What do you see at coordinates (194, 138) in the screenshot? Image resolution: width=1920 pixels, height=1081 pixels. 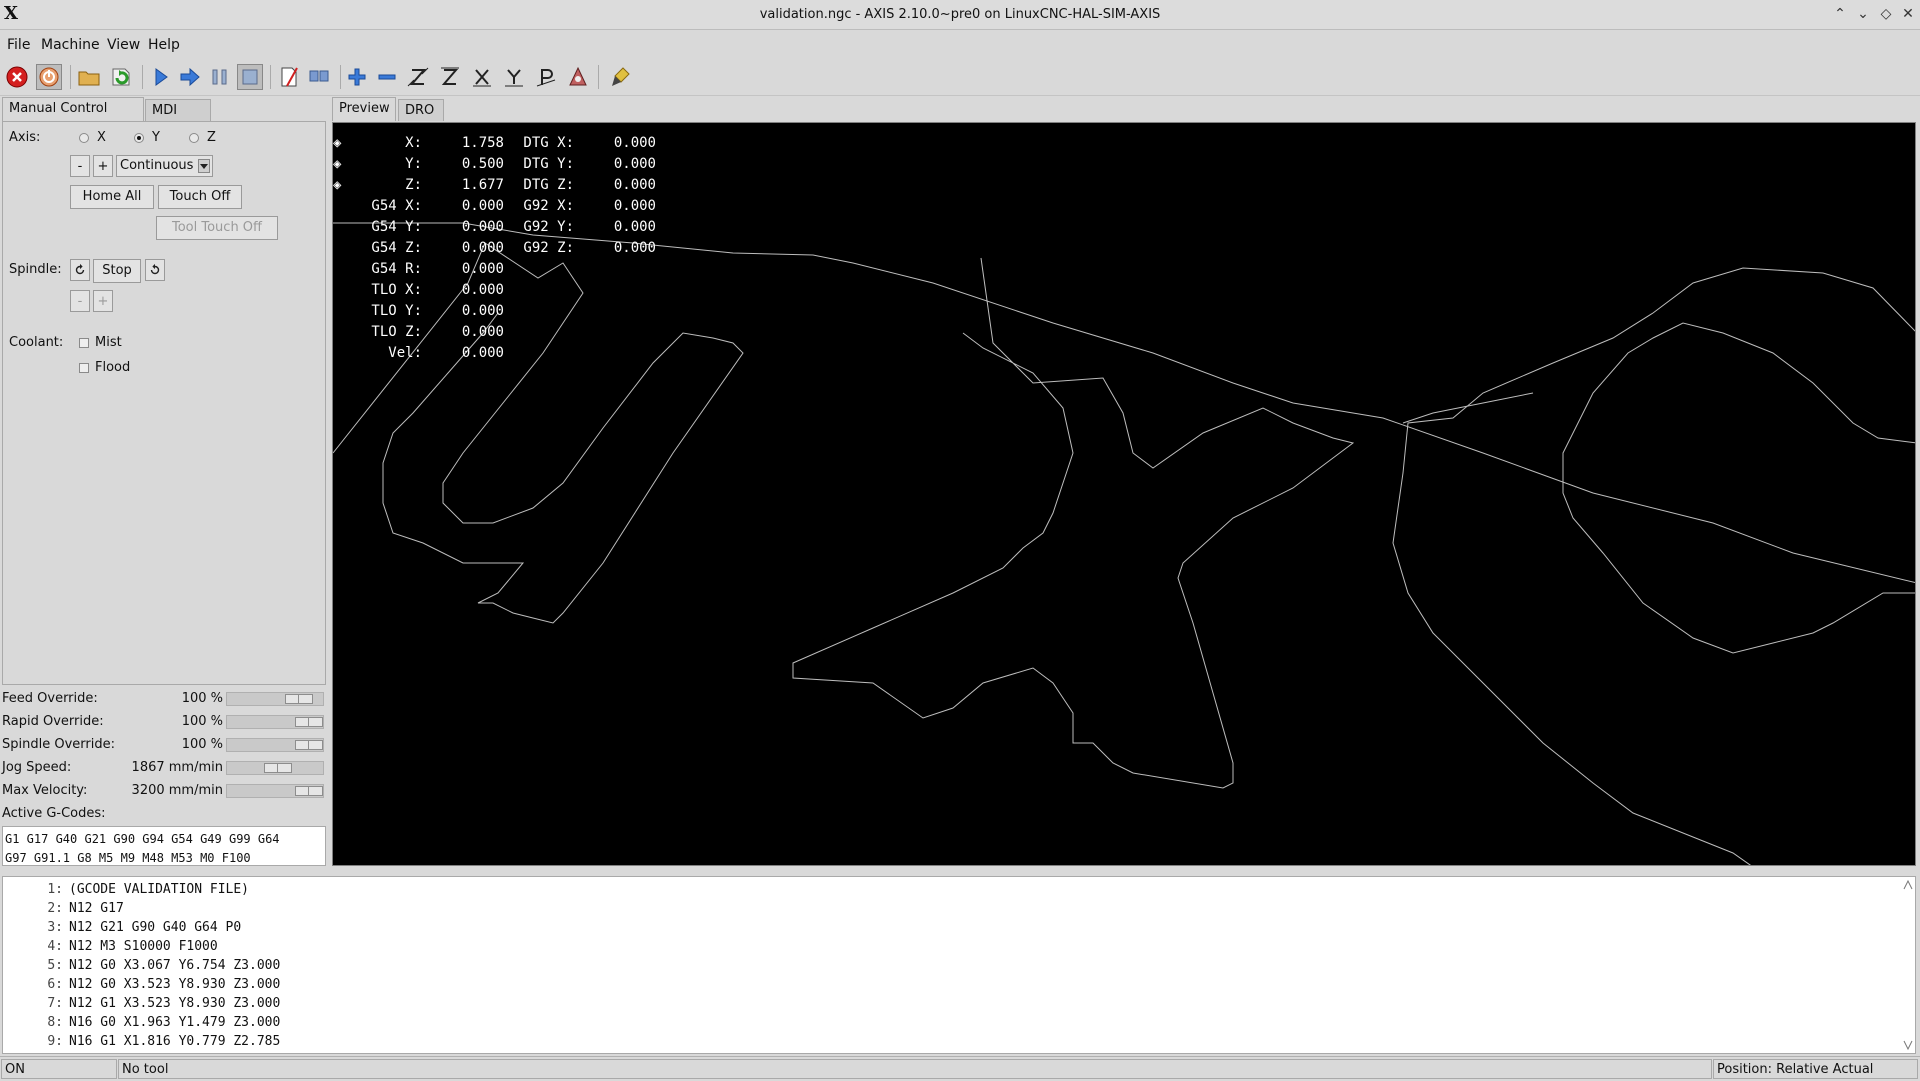 I see `axis-z-radio` at bounding box center [194, 138].